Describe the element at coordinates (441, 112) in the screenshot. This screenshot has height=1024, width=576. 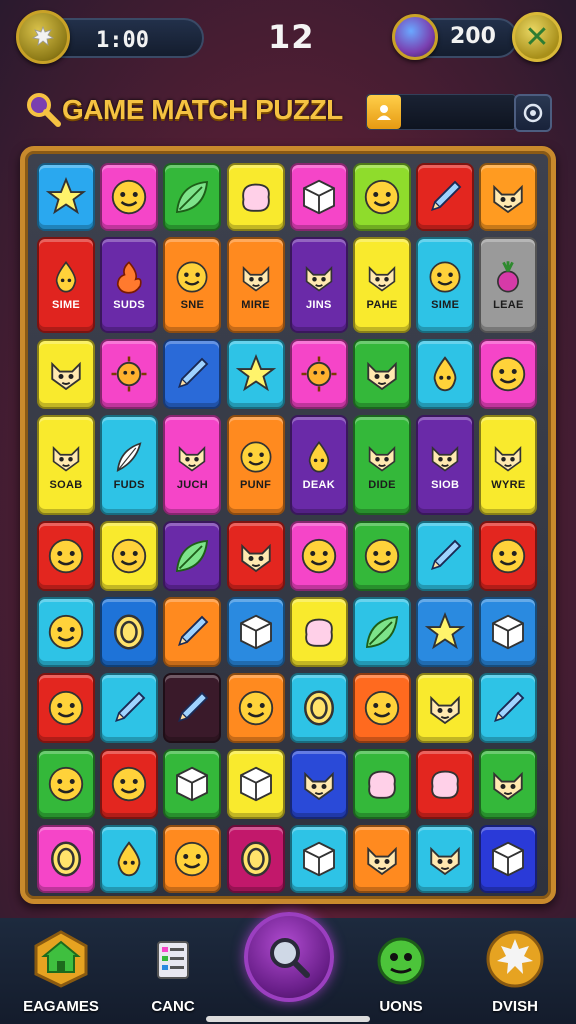
I see `profile-field` at that location.